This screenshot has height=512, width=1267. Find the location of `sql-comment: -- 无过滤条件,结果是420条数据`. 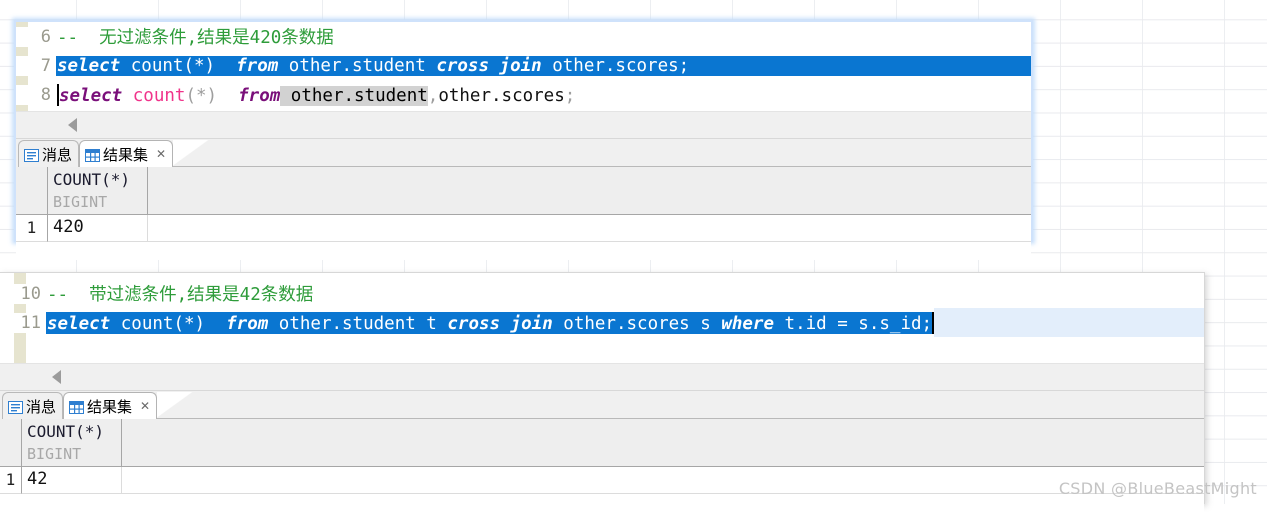

sql-comment: -- 无过滤条件,结果是420条数据 is located at coordinates (195, 38).